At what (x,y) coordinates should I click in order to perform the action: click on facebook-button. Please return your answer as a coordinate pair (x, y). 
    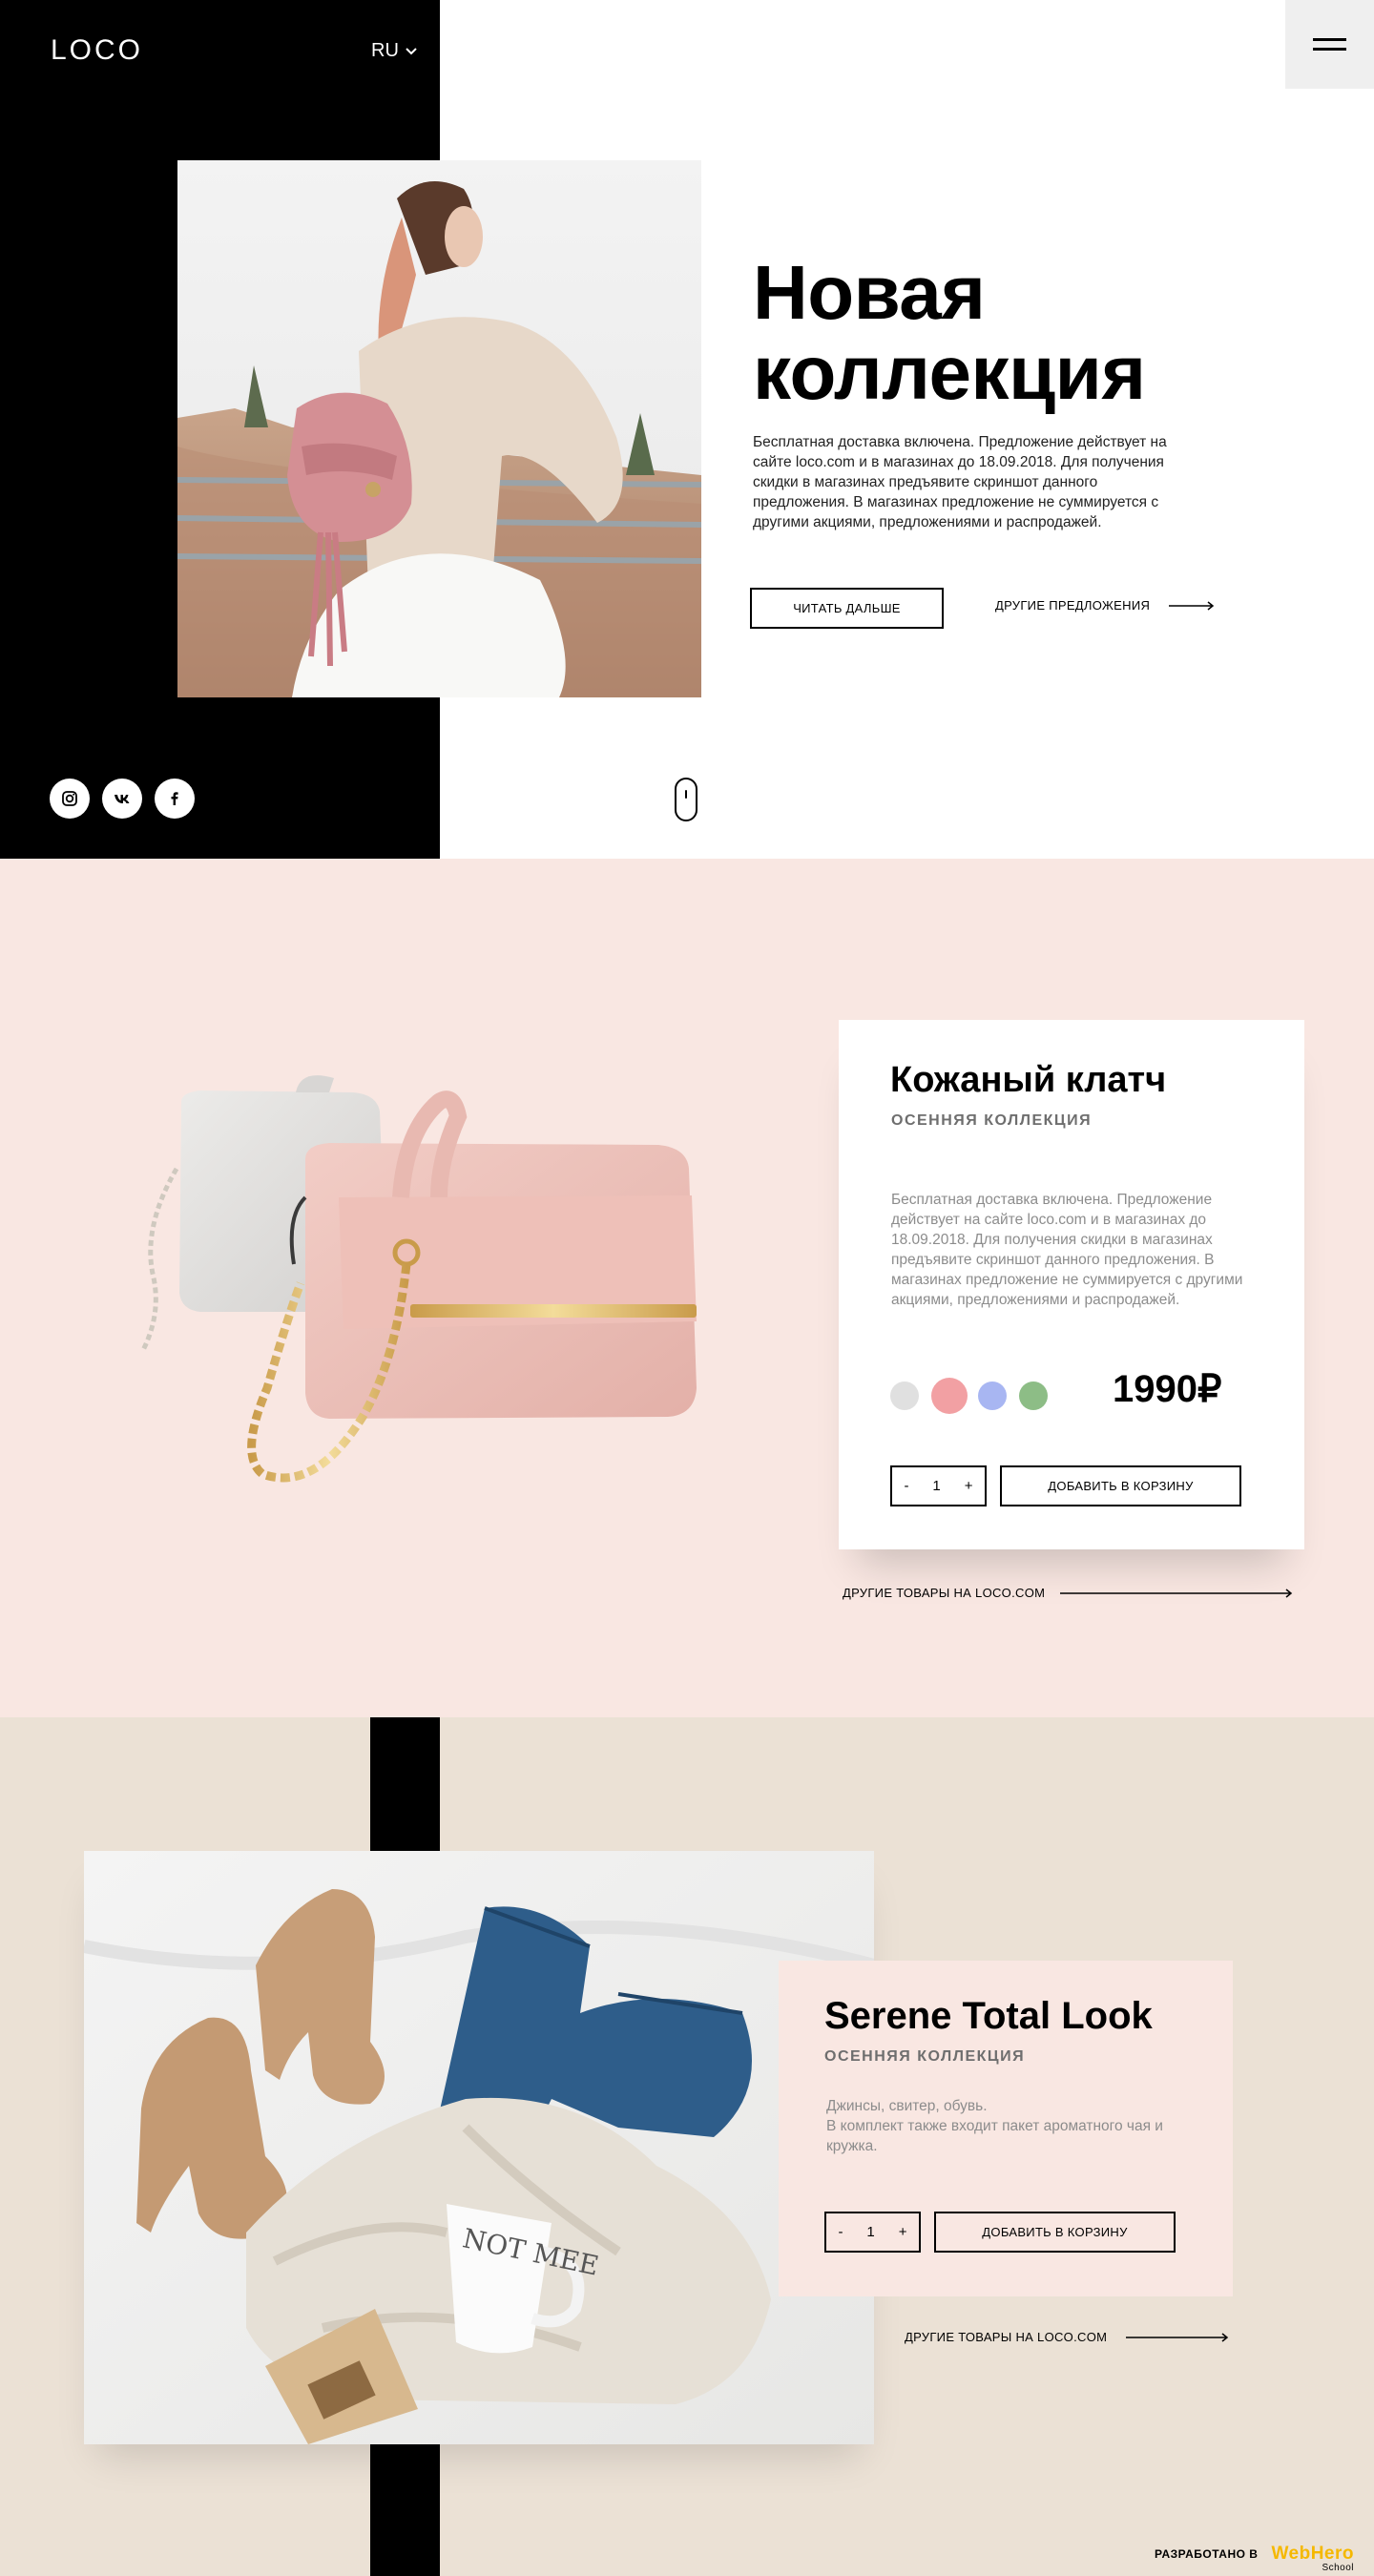
    Looking at the image, I should click on (175, 799).